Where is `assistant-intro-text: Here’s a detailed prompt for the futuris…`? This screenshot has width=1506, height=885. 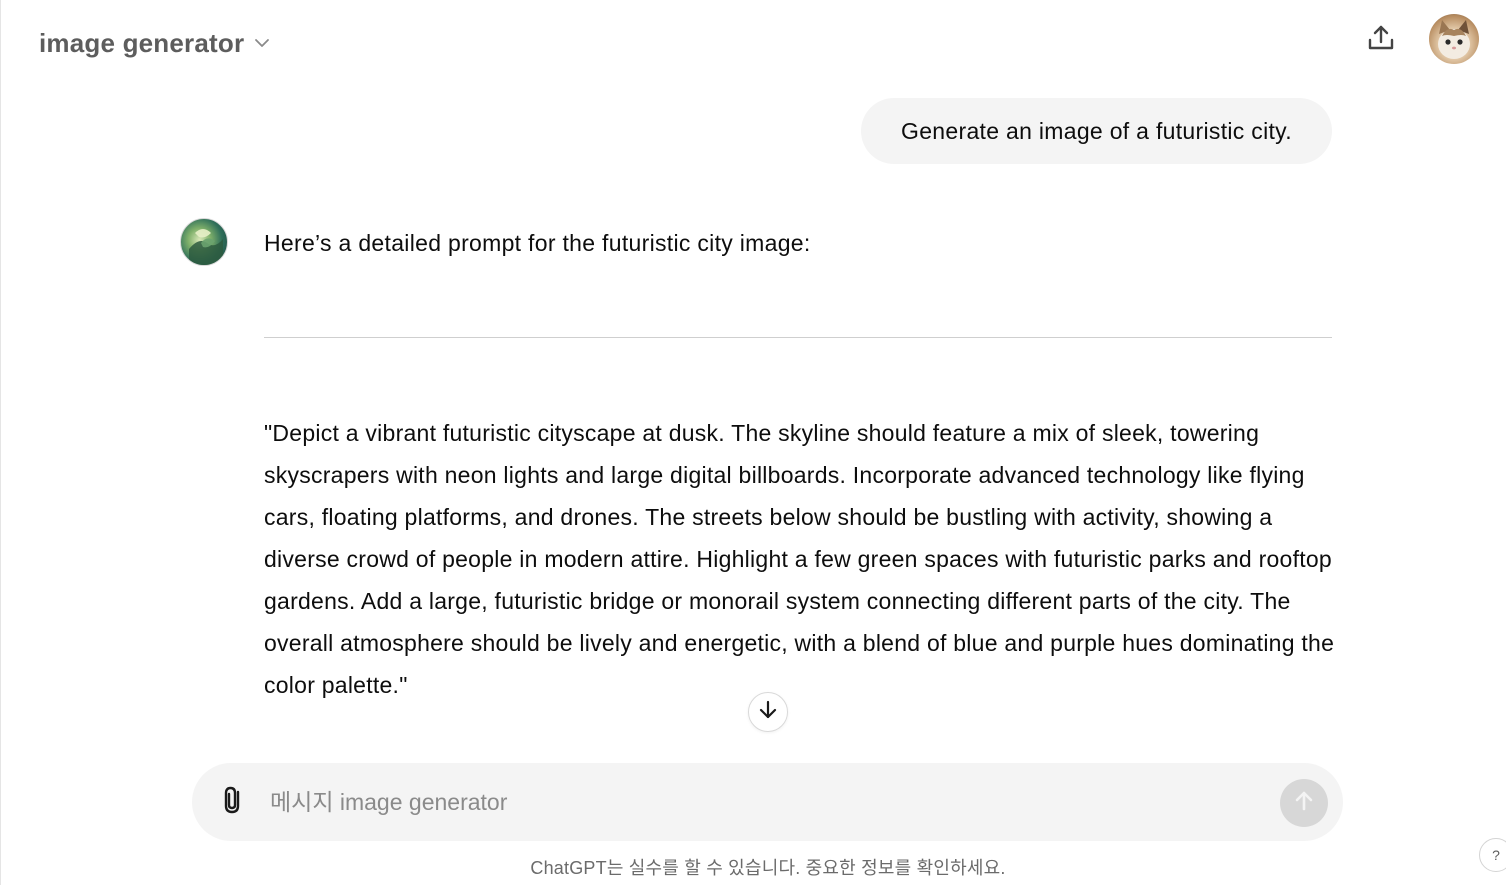
assistant-intro-text: Here’s a detailed prompt for the futuris… is located at coordinates (537, 243).